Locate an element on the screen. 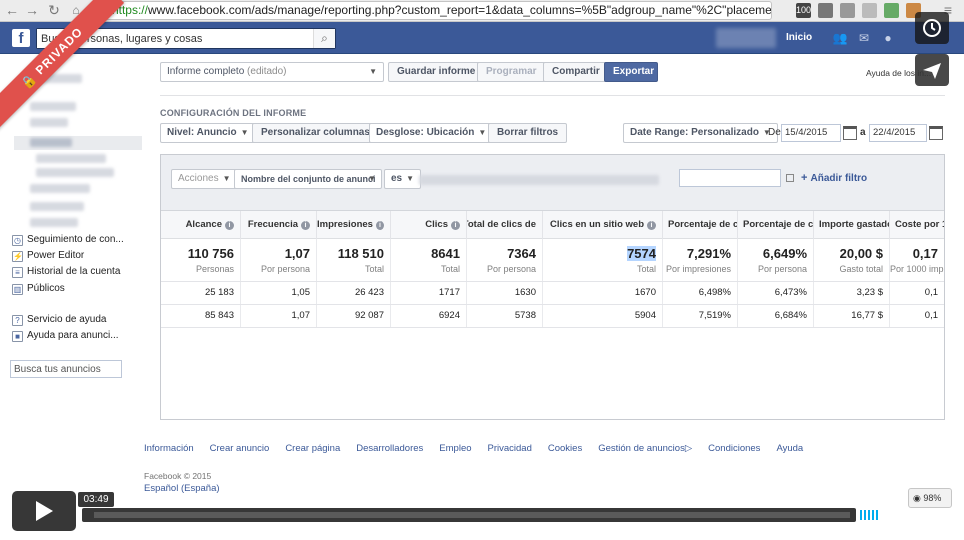 Image resolution: width=964 pixels, height=540 pixels. footer-link: Crear anuncio is located at coordinates (240, 448).